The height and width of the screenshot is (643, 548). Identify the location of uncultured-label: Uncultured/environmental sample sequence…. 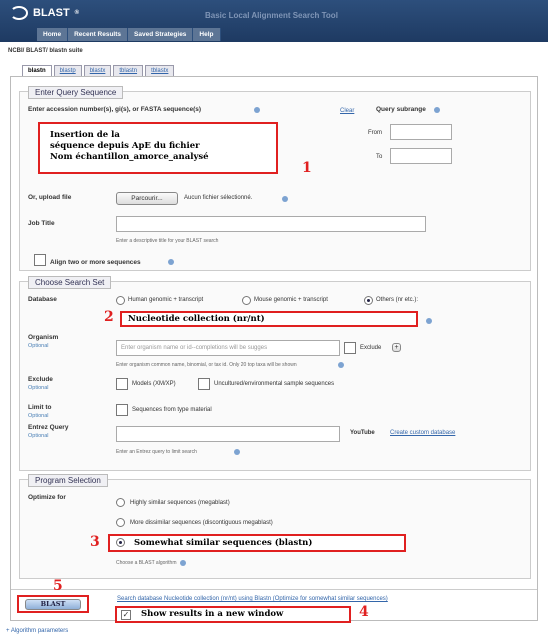
(274, 384).